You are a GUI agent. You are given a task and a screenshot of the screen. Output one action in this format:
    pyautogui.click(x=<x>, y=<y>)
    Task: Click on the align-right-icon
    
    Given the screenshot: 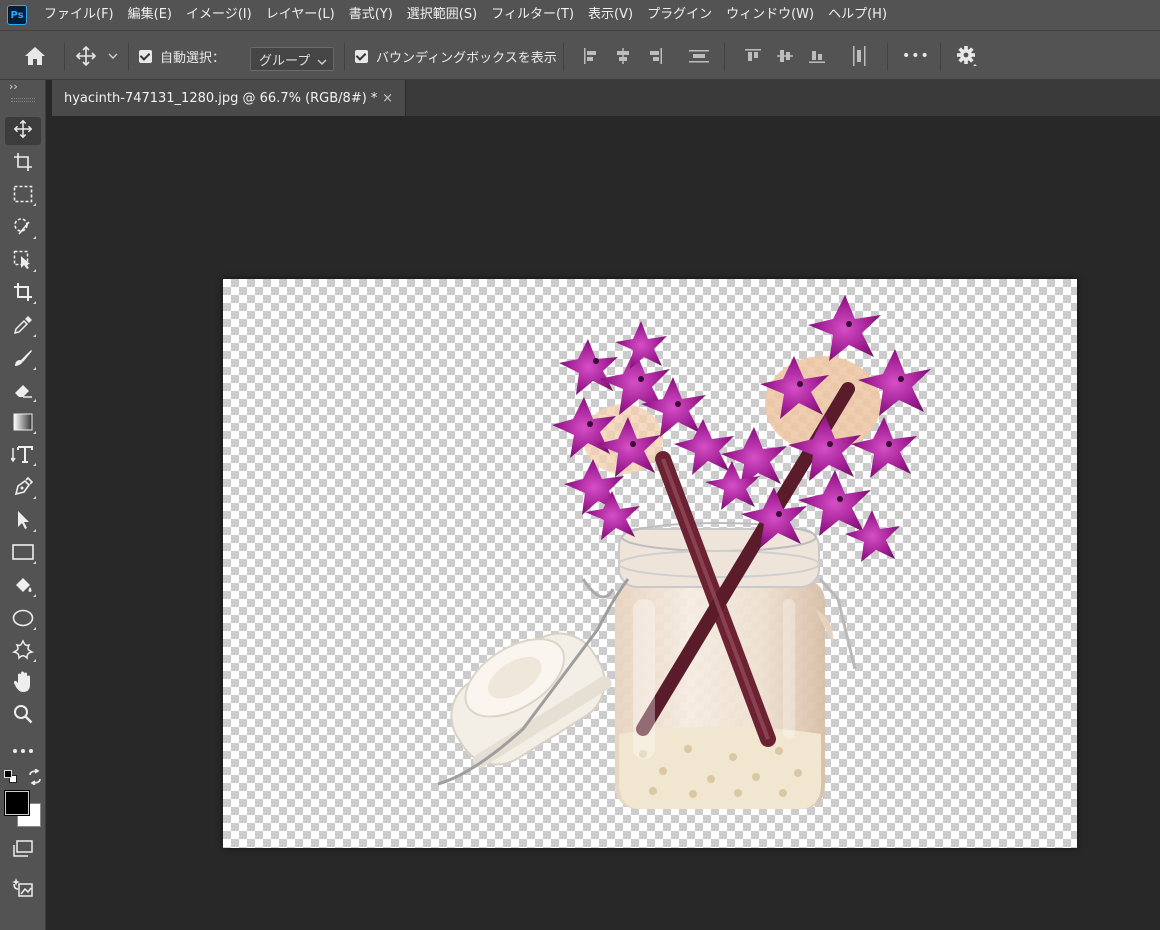 What is the action you would take?
    pyautogui.click(x=655, y=56)
    